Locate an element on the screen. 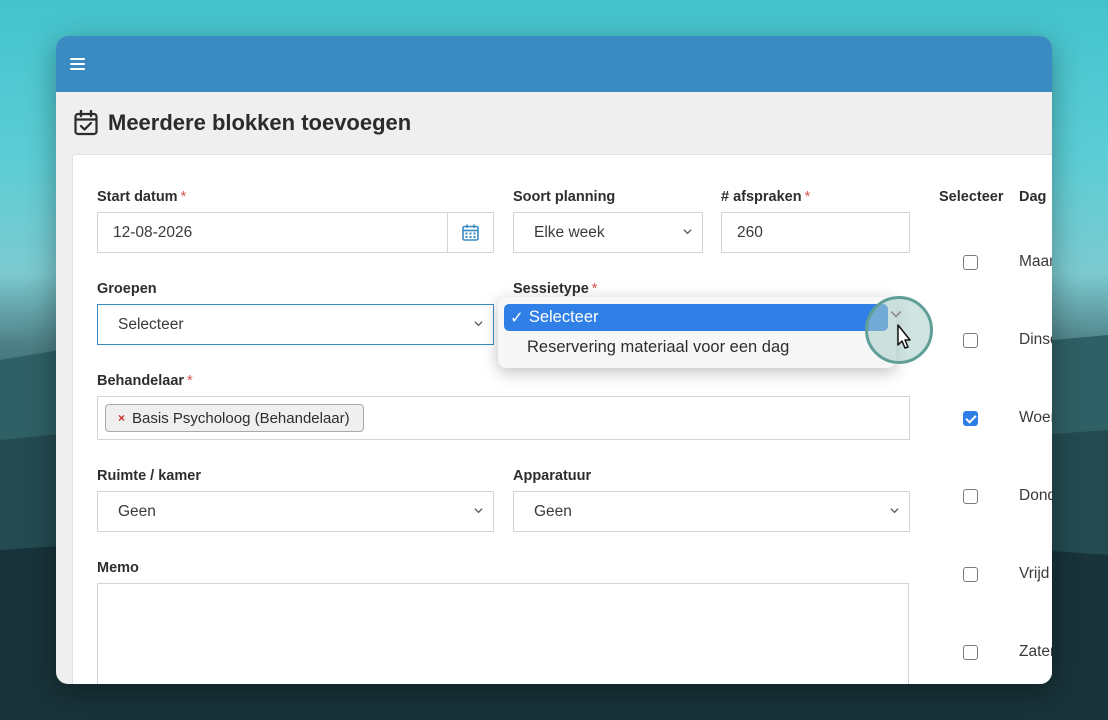 The width and height of the screenshot is (1108, 720). sessietype-label: Sessietype * is located at coordinates (555, 289).